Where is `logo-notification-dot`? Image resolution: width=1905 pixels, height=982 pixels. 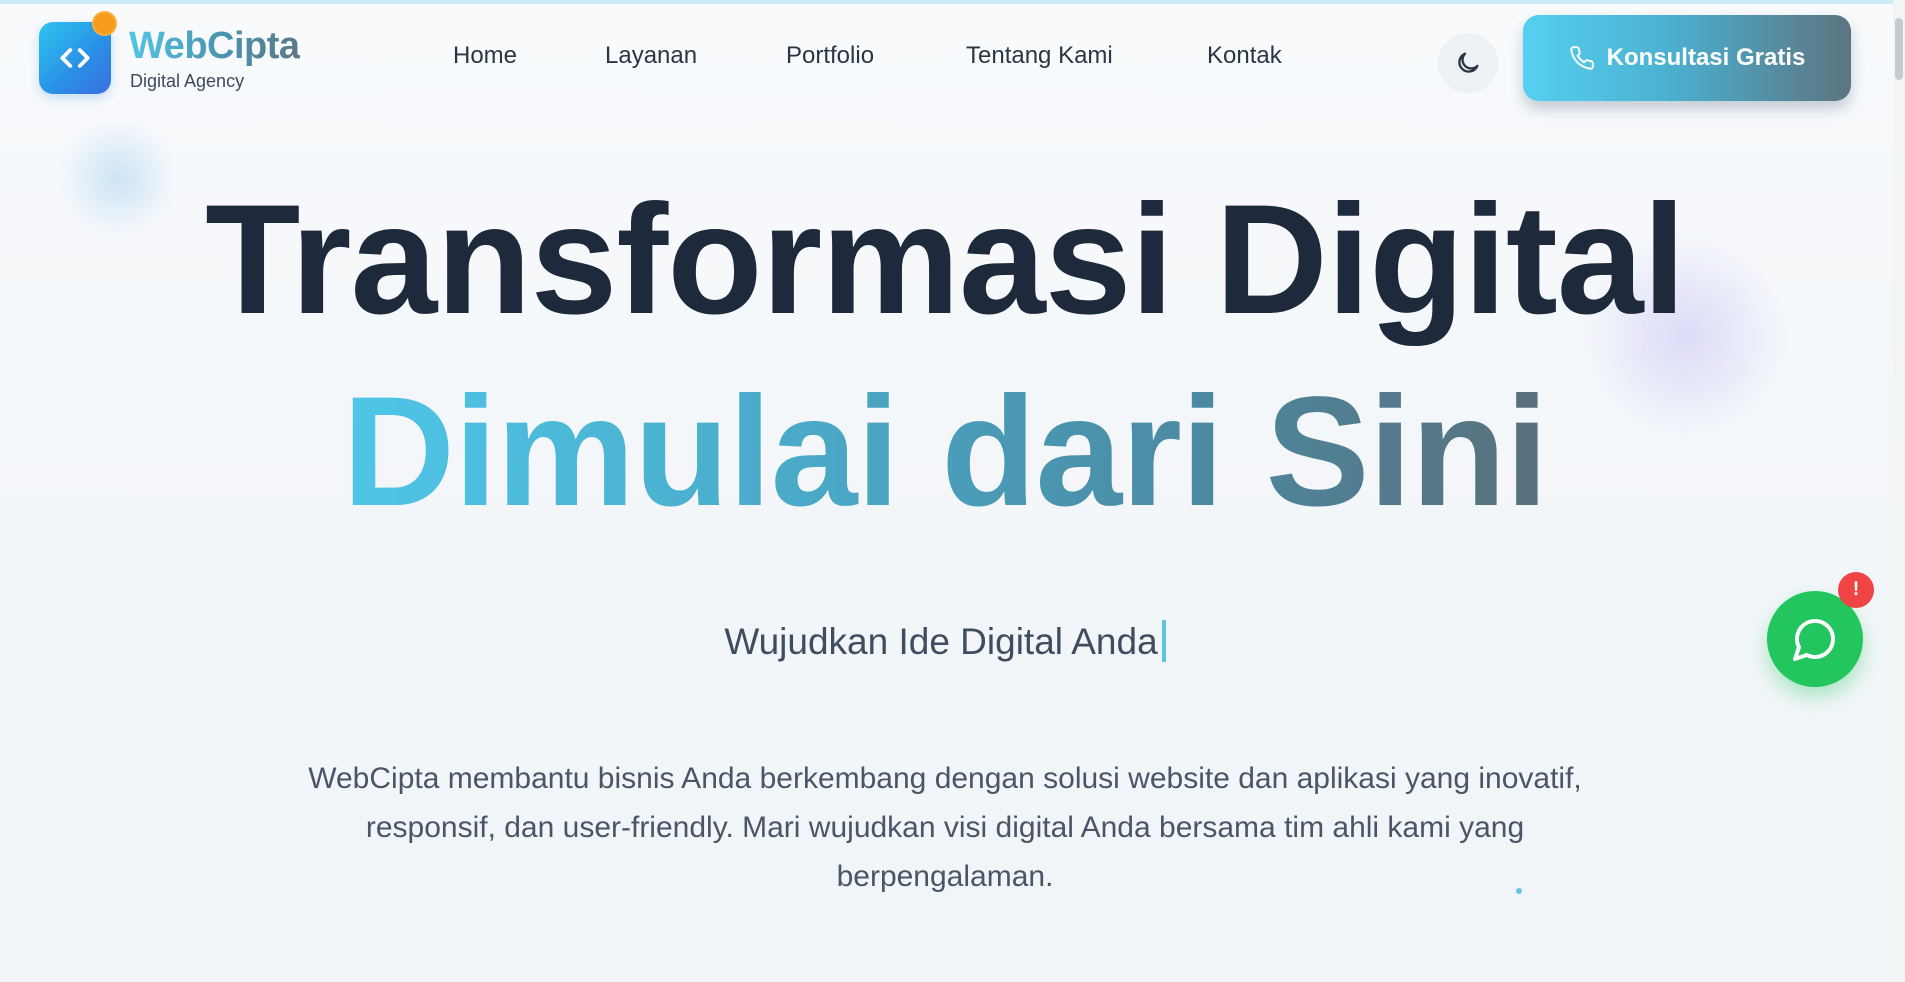 logo-notification-dot is located at coordinates (104, 23).